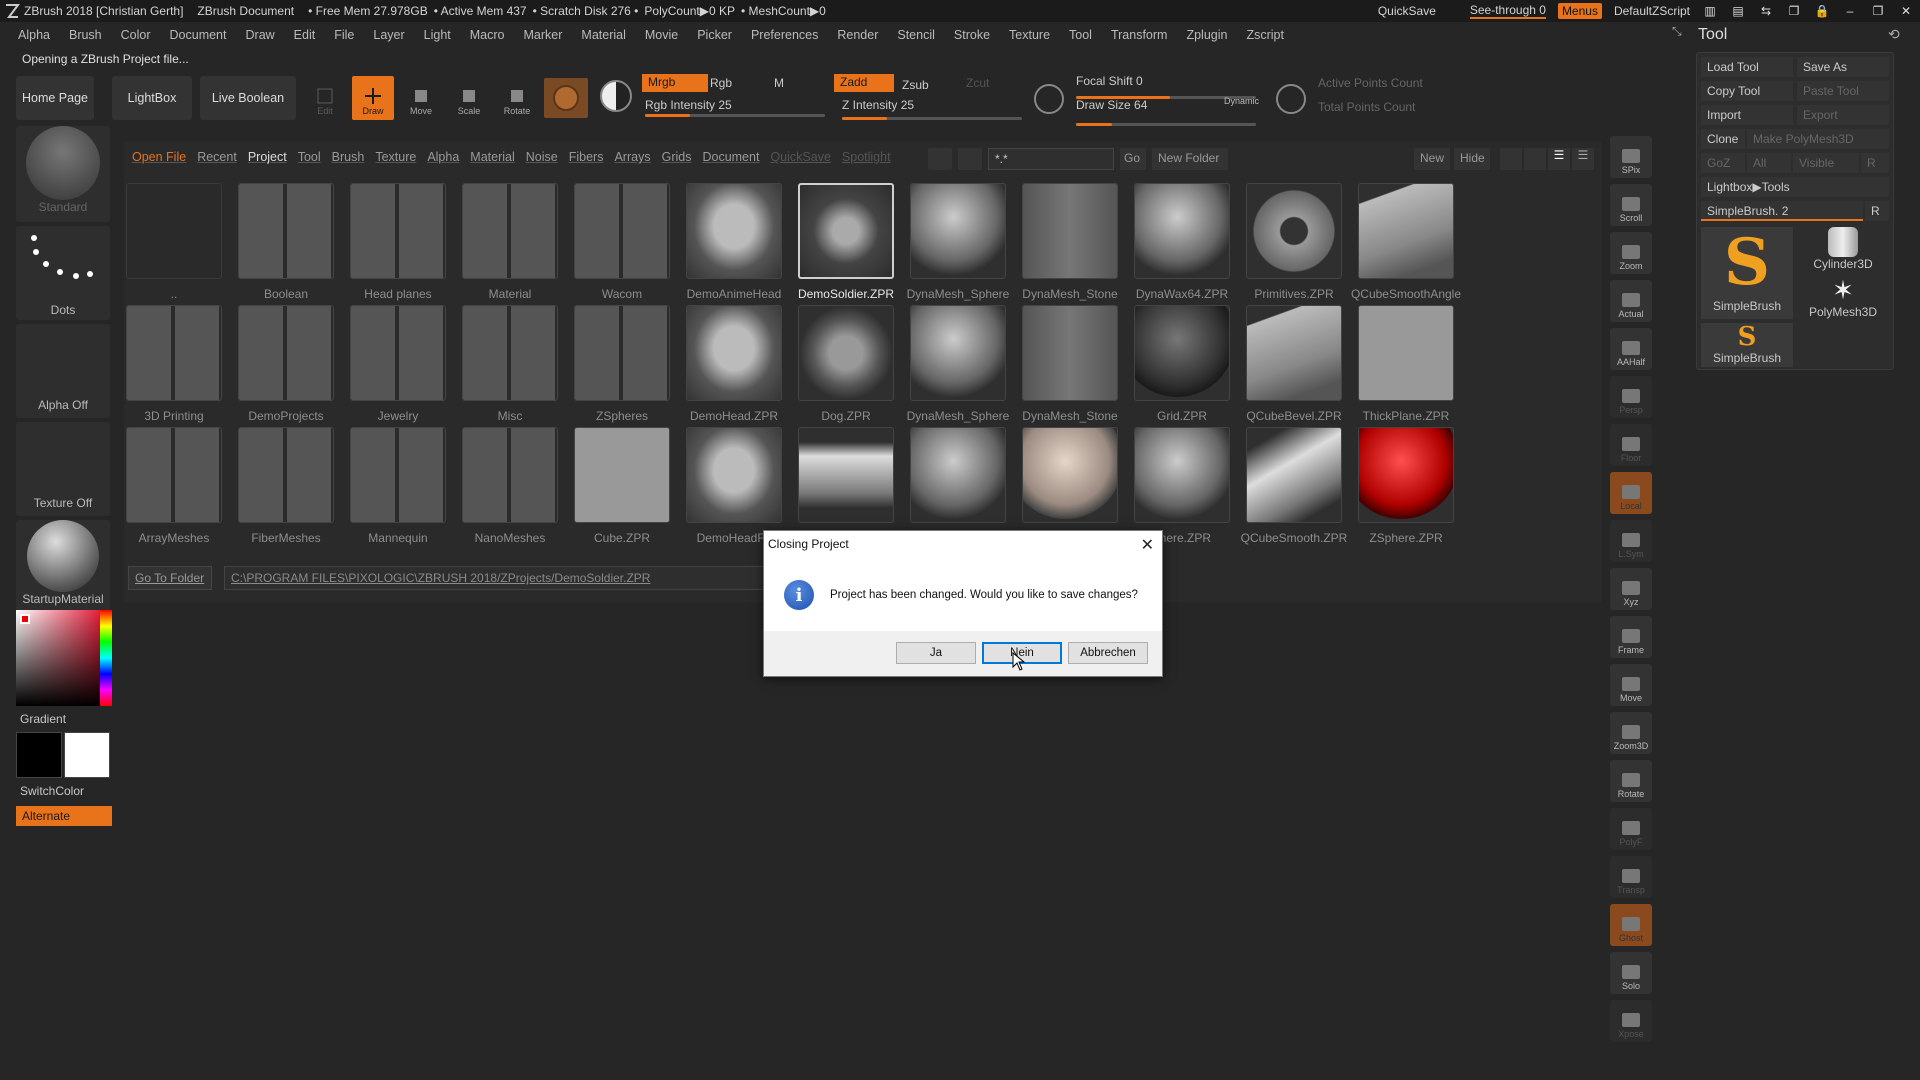 Image resolution: width=1920 pixels, height=1080 pixels. Describe the element at coordinates (1294, 486) in the screenshot. I see `file-thumbnail: QCubeSmooth.ZPR` at that location.